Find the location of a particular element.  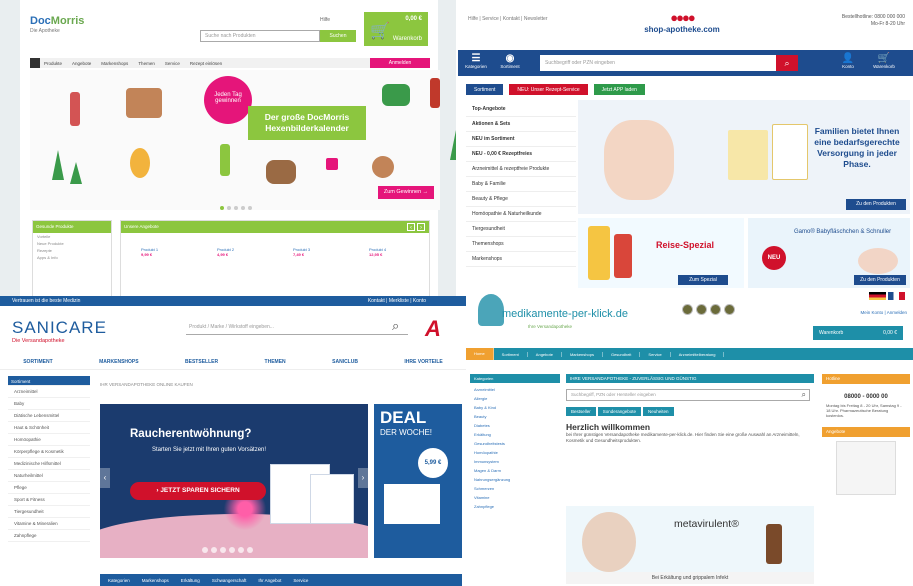

docmorris-logo: DocMorris is located at coordinates (57, 21).